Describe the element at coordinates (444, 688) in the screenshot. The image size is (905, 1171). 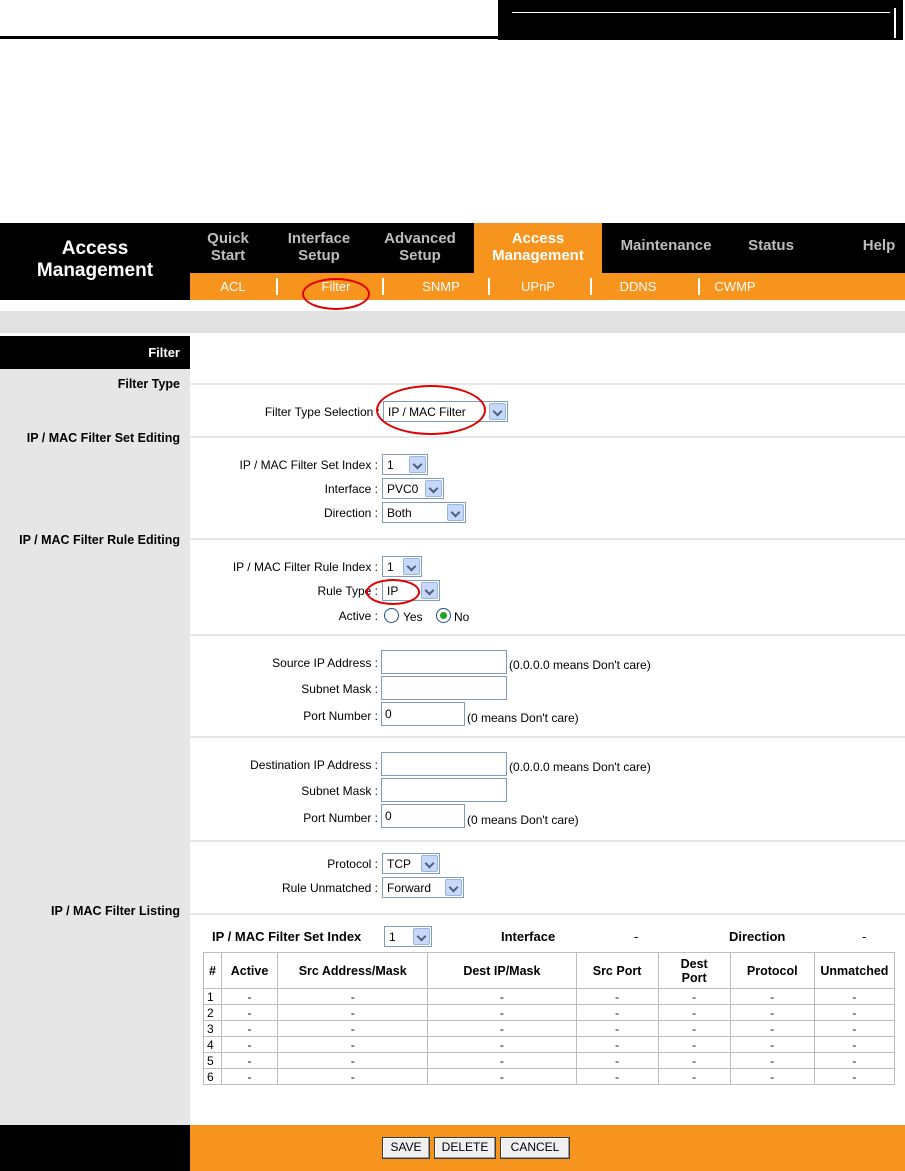
I see `source-mask-input` at that location.